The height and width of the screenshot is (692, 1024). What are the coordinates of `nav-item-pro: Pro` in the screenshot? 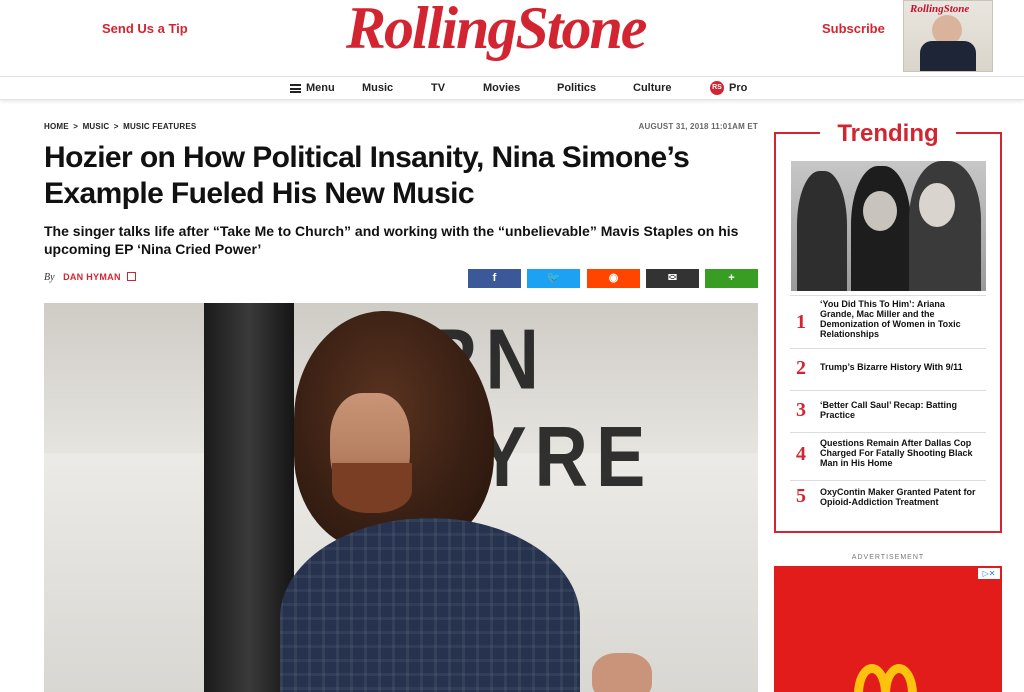 It's located at (738, 88).